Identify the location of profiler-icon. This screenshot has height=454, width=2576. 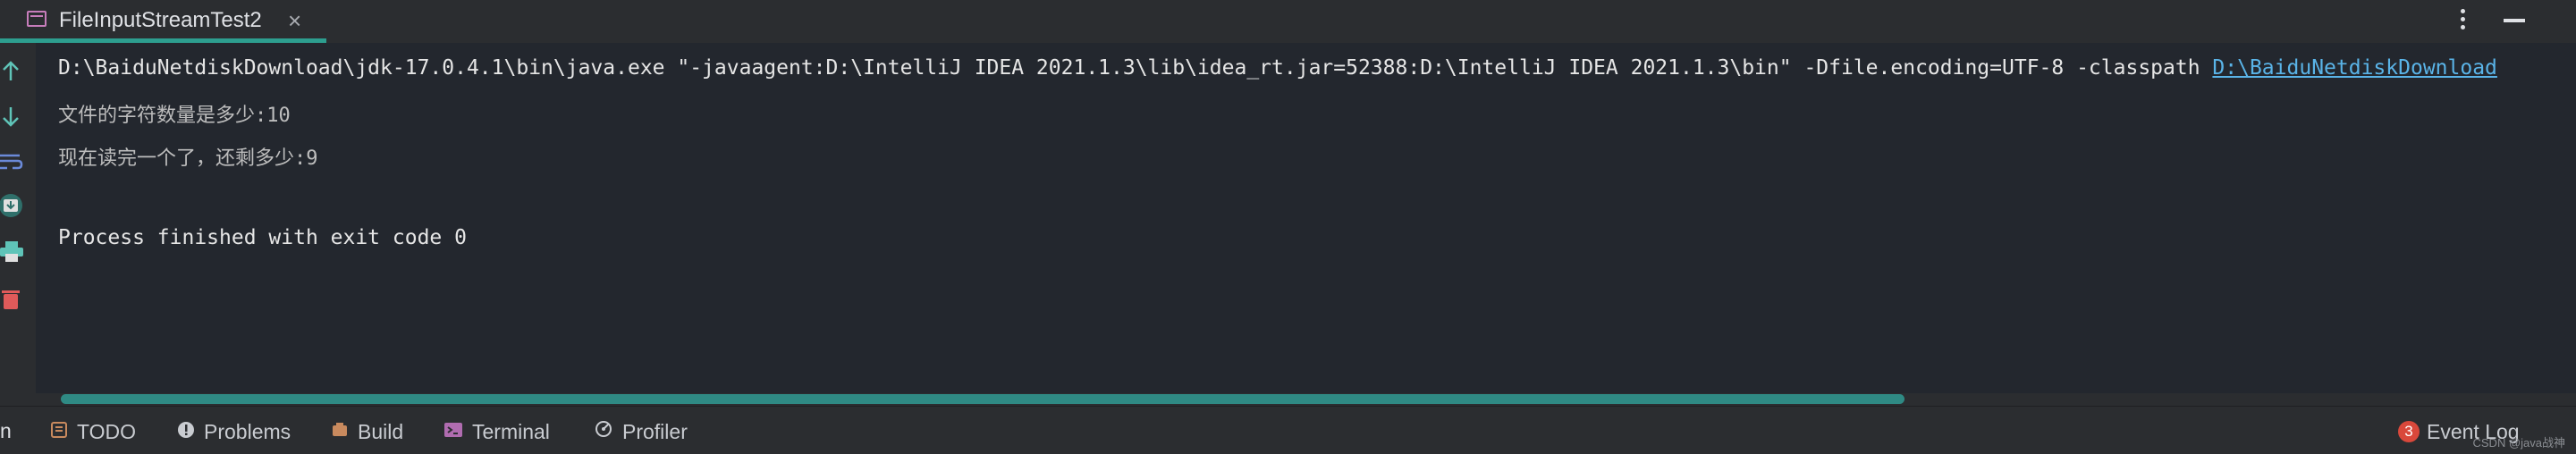
(603, 431).